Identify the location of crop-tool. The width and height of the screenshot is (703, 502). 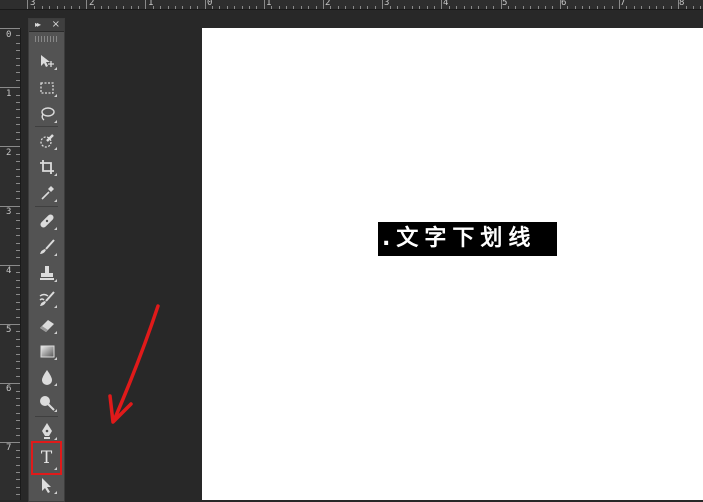
(46, 167).